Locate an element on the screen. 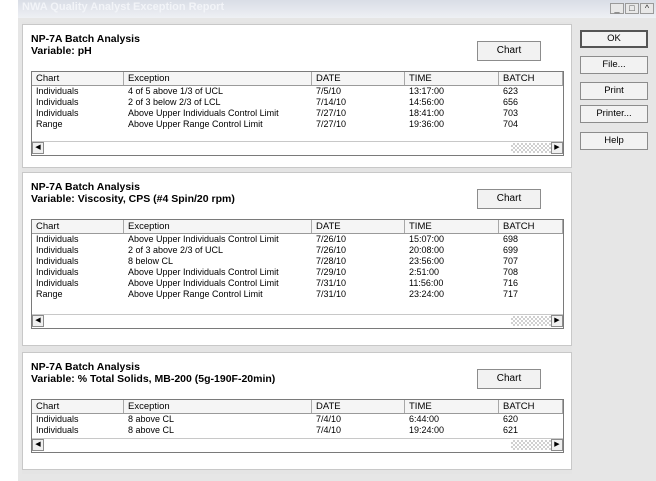 This screenshot has height=481, width=656. table-row: Individuals 8 above CL 7/4/10 19:24:00 621 is located at coordinates (297, 430).